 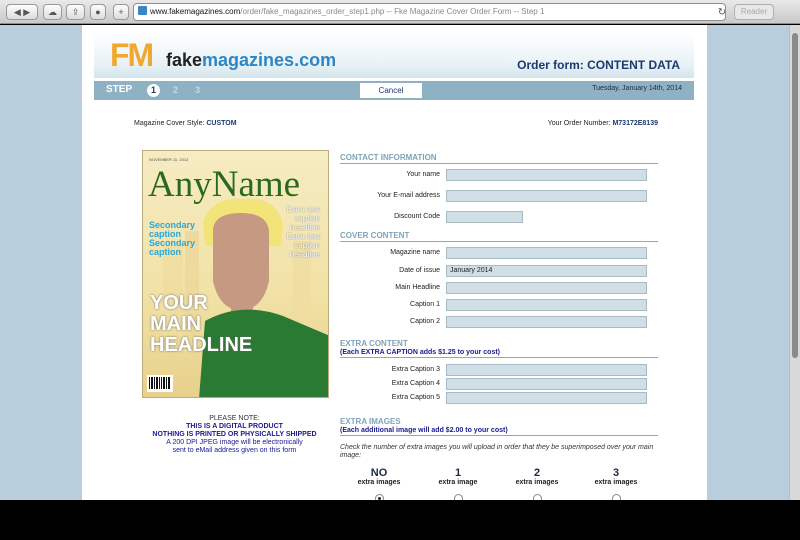 I want to click on extra-caption-4-field, so click(x=546, y=384).